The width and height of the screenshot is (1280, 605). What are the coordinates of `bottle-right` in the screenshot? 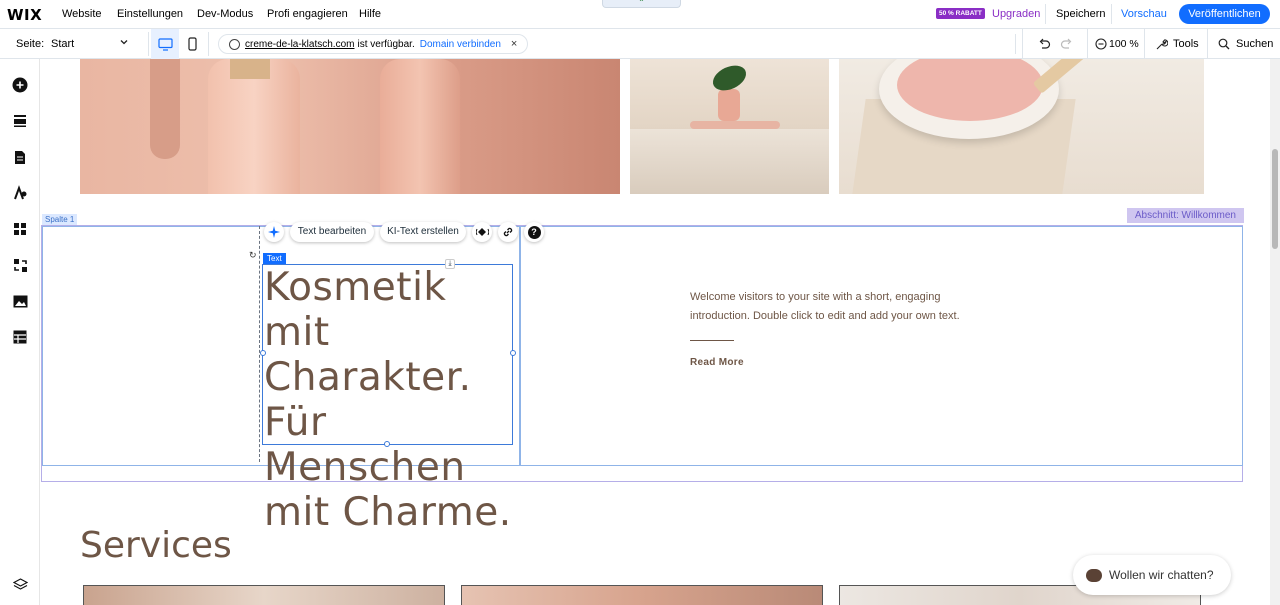 It's located at (420, 126).